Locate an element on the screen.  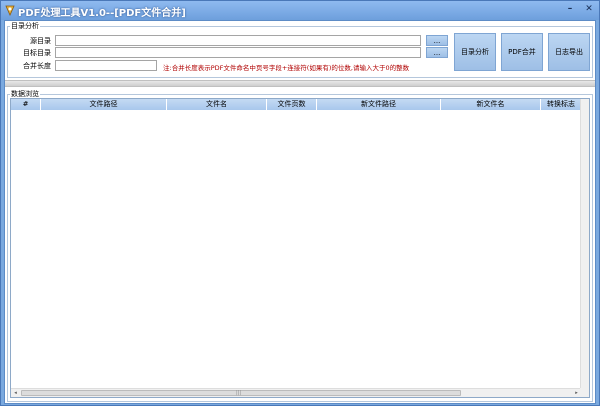
grid-header: # 文件路径 文件名 文件页数 新文件路径 新文件名 转换标志 is located at coordinates (296, 104).